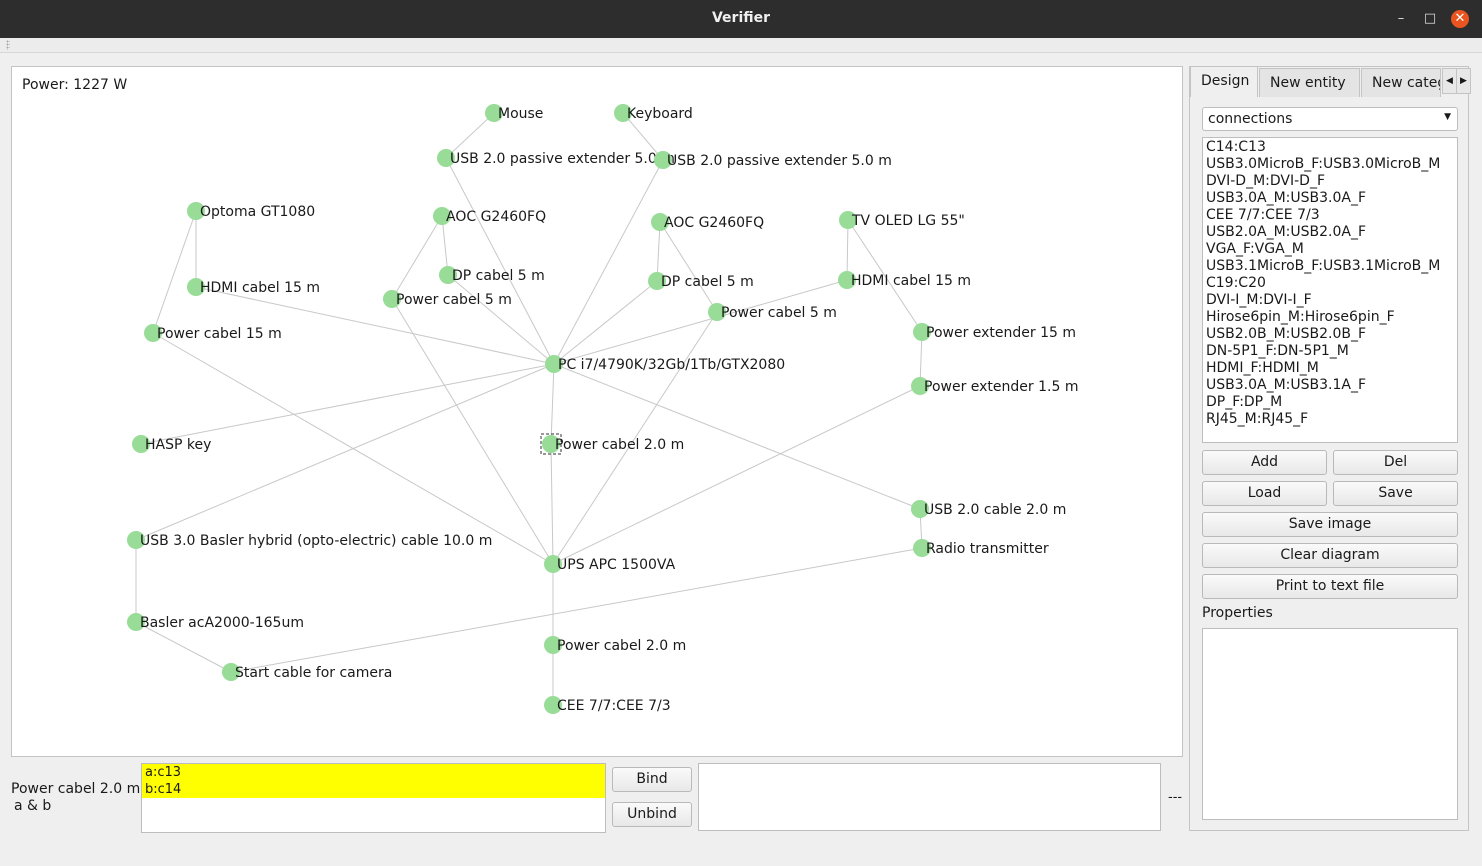 This screenshot has height=866, width=1482. Describe the element at coordinates (1330, 119) in the screenshot. I see `category-select: connections ▼` at that location.